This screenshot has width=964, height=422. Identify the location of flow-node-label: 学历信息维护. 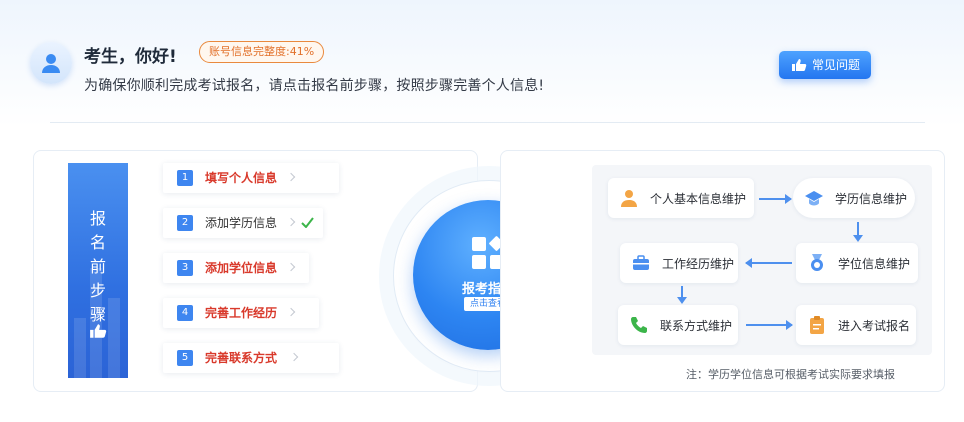
(871, 199).